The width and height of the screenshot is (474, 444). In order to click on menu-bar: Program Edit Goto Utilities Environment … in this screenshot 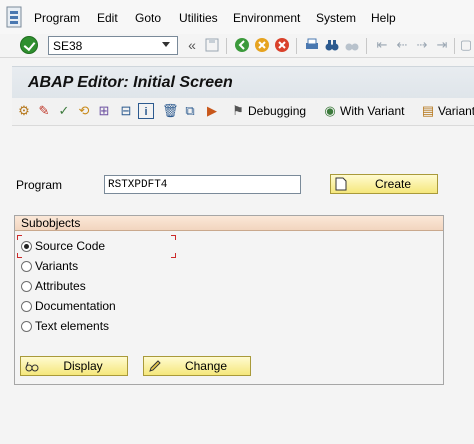, I will do `click(237, 17)`.